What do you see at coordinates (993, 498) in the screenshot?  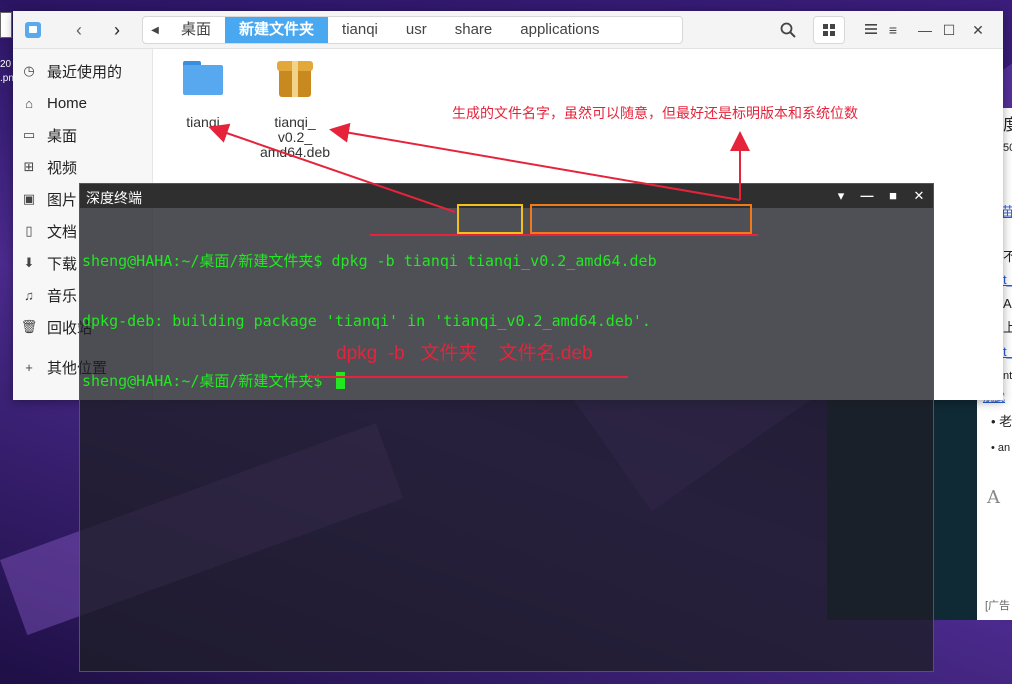 I see `font-icon: A` at bounding box center [993, 498].